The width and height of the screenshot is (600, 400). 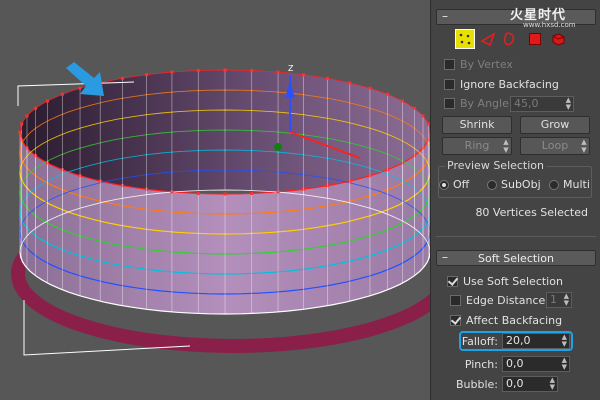 I want to click on by-vertex-label: By Vertex, so click(x=486, y=64).